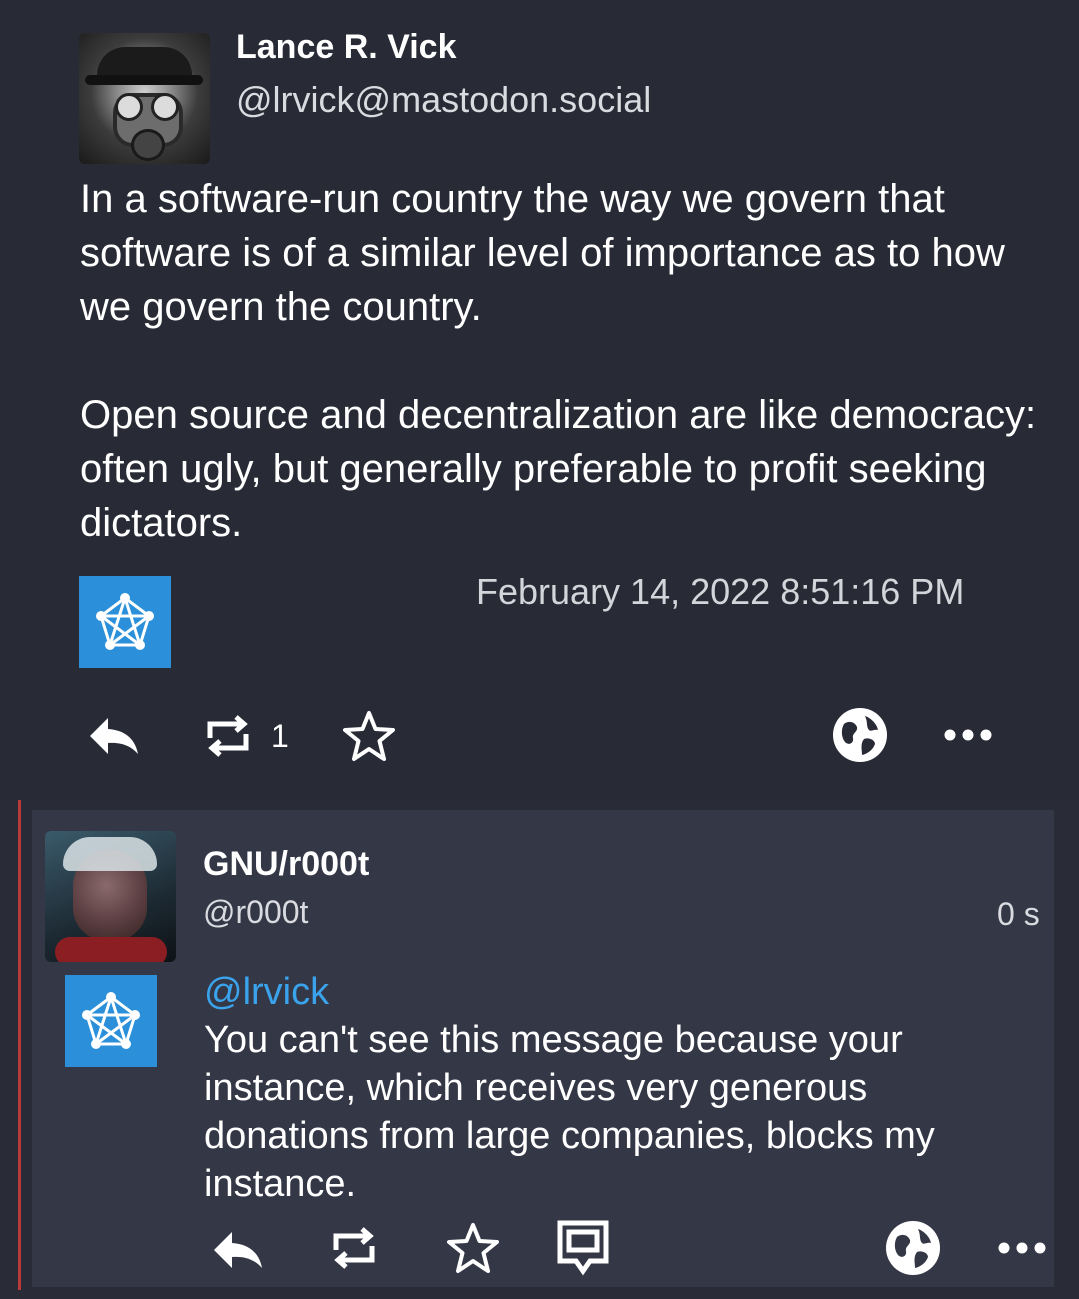  Describe the element at coordinates (443, 100) in the screenshot. I see `author-handle: @lrvick@mastodon.social` at that location.